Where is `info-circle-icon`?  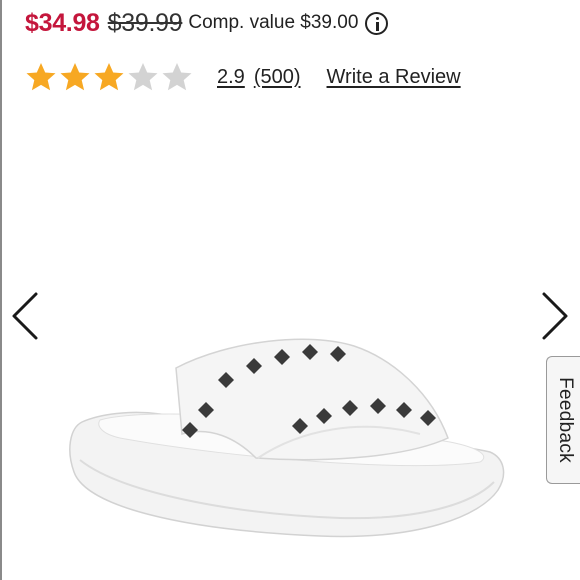 info-circle-icon is located at coordinates (377, 23).